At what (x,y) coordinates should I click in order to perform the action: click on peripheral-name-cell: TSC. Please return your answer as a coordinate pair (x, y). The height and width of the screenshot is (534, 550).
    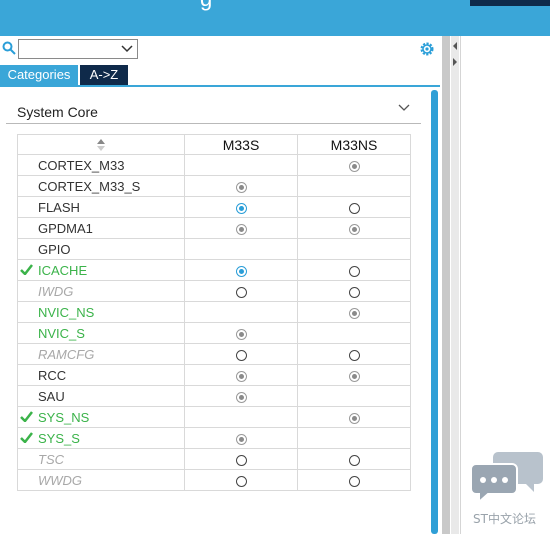
    Looking at the image, I should click on (101, 459).